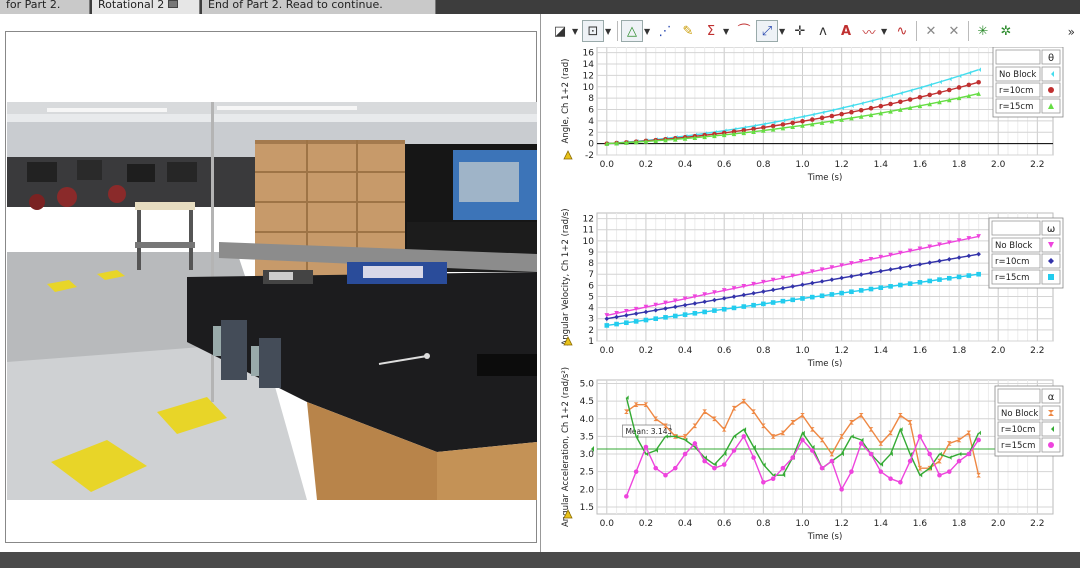  Describe the element at coordinates (587, 437) in the screenshot. I see `y-tick-label: 3.5` at that location.